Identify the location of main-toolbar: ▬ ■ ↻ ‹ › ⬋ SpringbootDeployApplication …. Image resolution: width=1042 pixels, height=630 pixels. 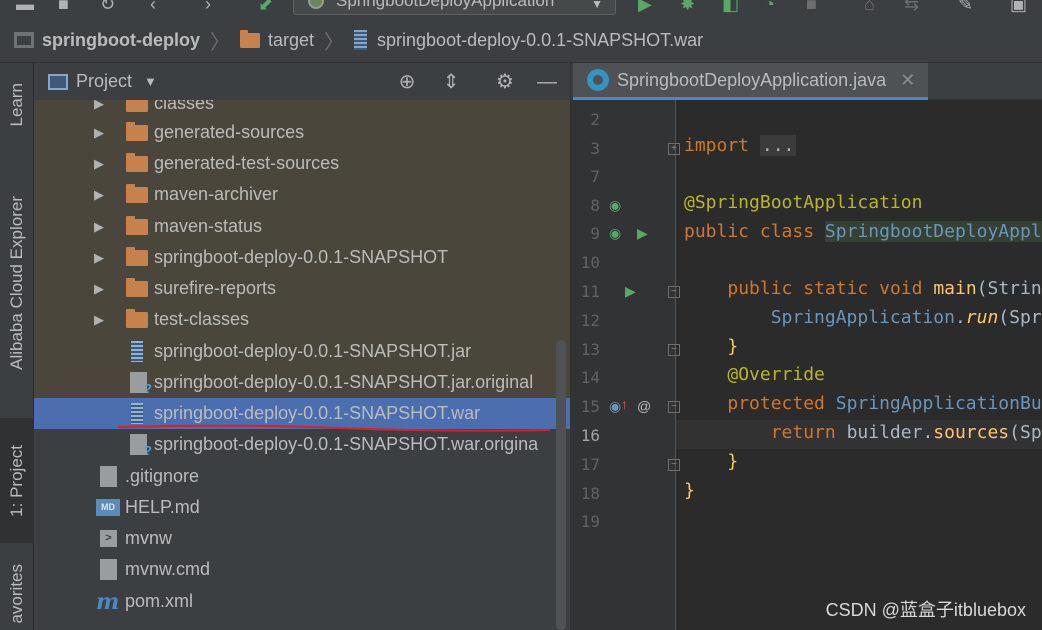
(521, 9).